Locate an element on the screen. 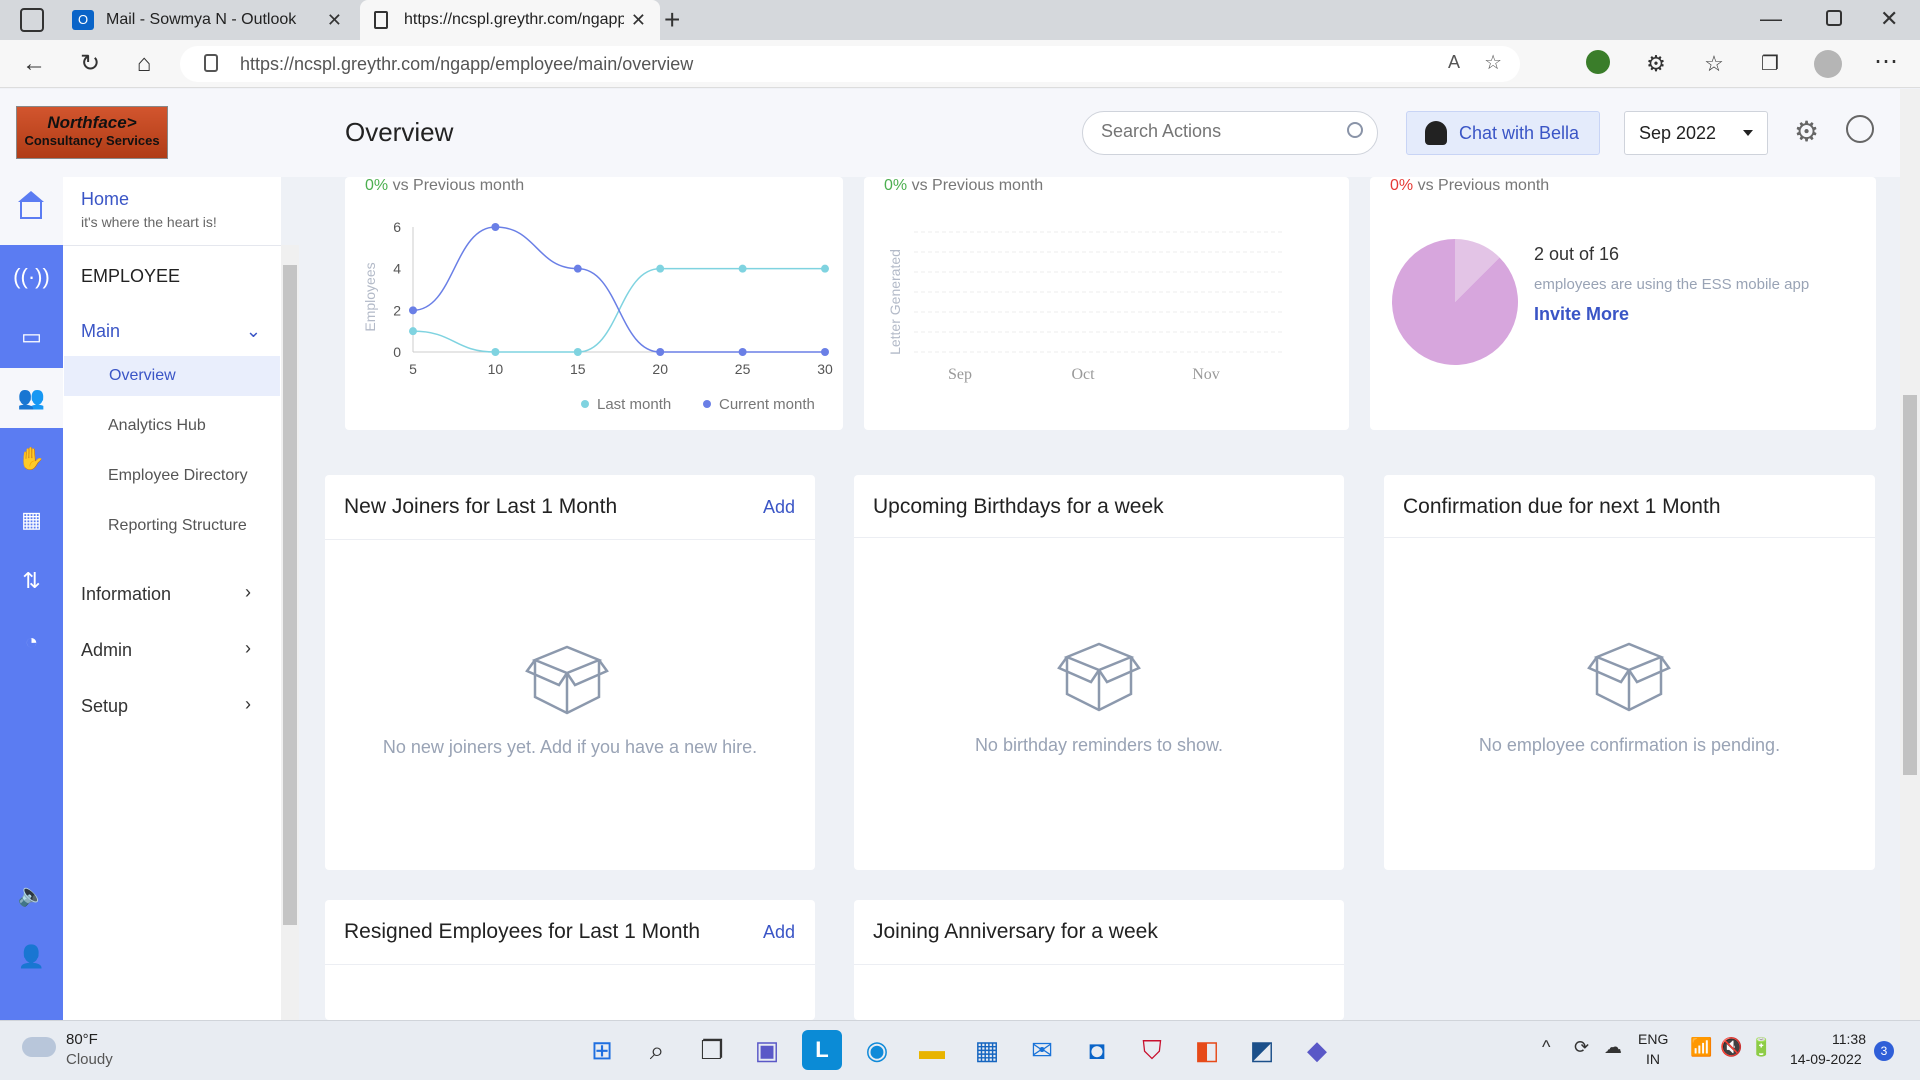 The height and width of the screenshot is (1080, 1920). calendar-icon: ▦ is located at coordinates (31, 520).